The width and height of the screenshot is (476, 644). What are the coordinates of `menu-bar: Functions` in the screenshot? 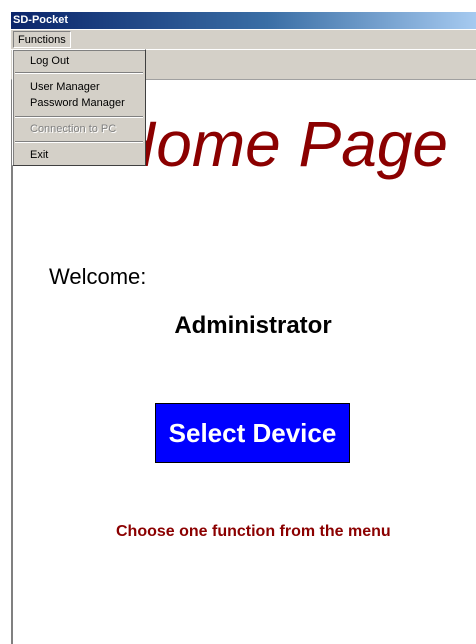 It's located at (243, 39).